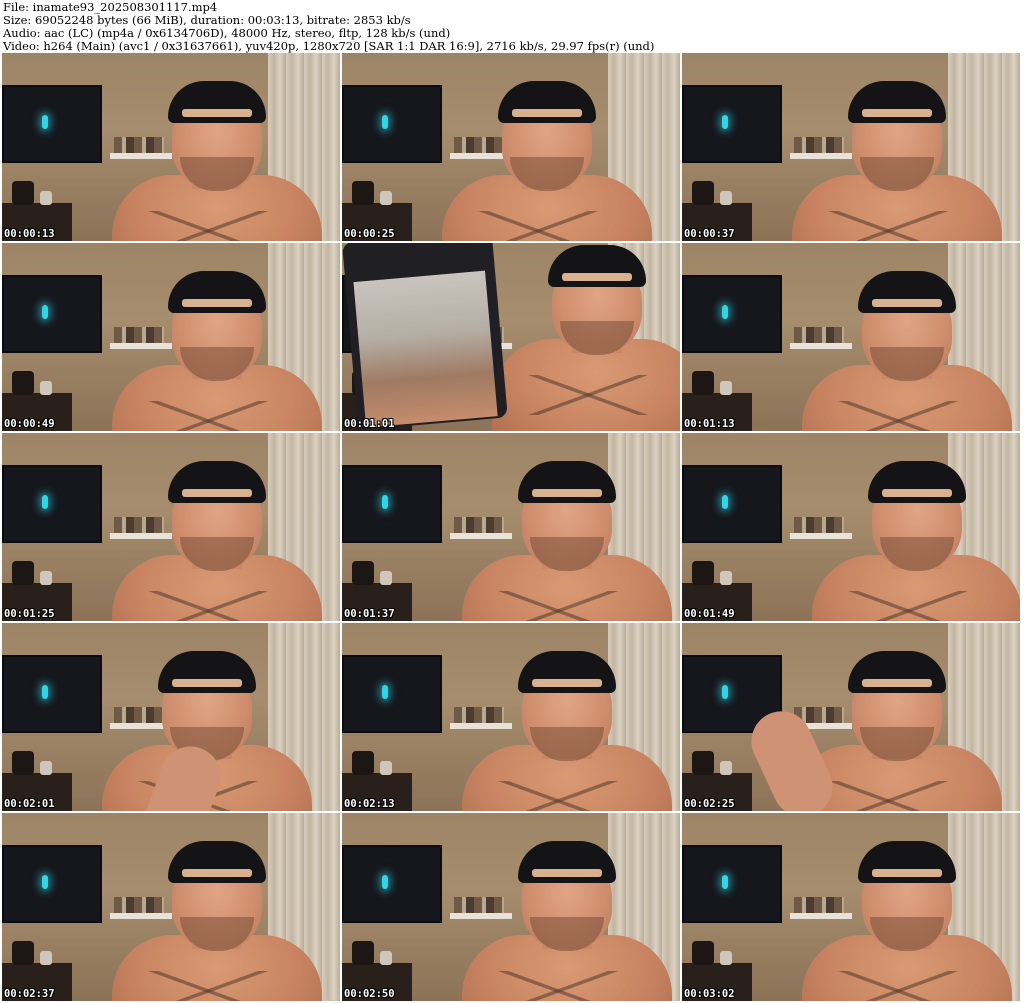  Describe the element at coordinates (709, 804) in the screenshot. I see `timestamp-label: 00:02:25` at that location.